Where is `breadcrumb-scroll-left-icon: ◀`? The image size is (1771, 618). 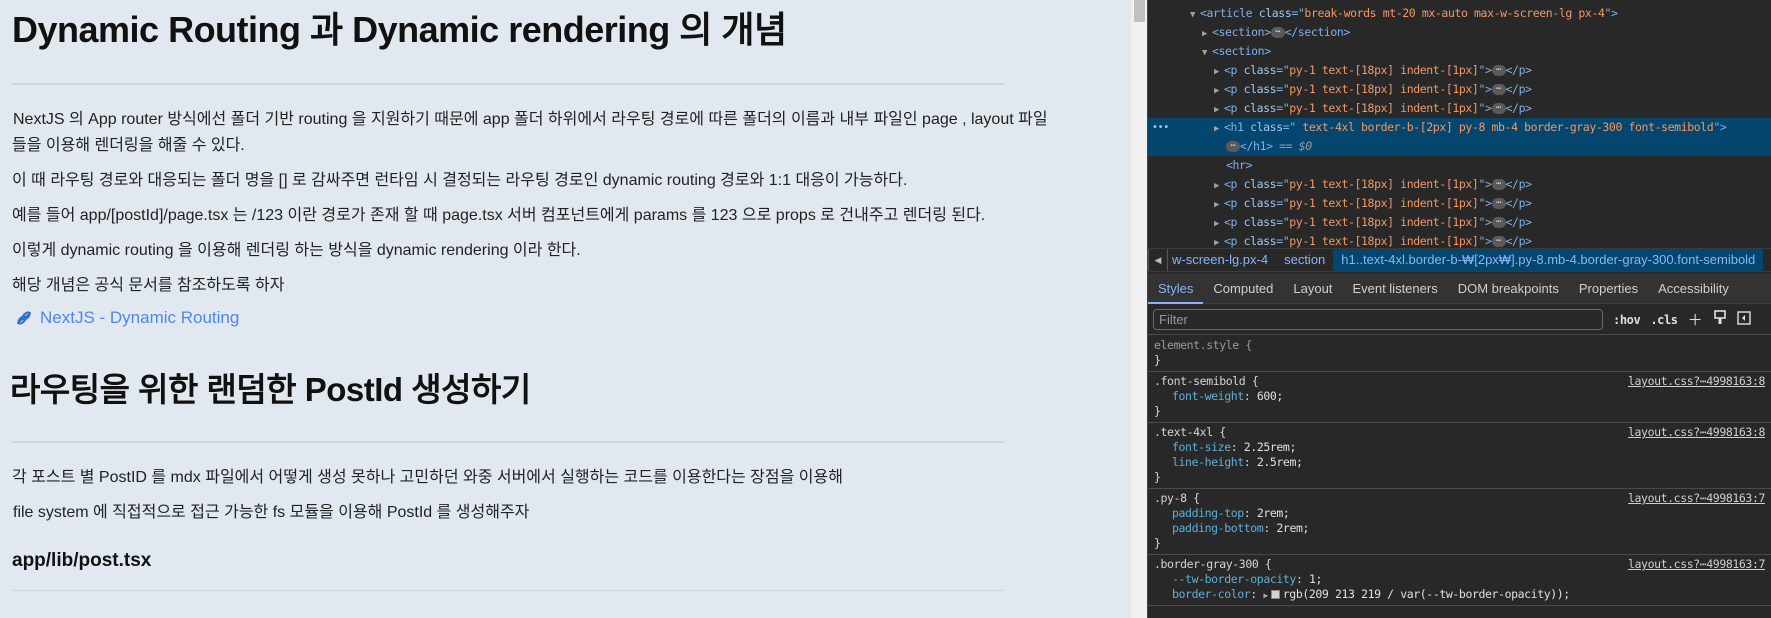
breadcrumb-scroll-left-icon: ◀ is located at coordinates (1158, 260).